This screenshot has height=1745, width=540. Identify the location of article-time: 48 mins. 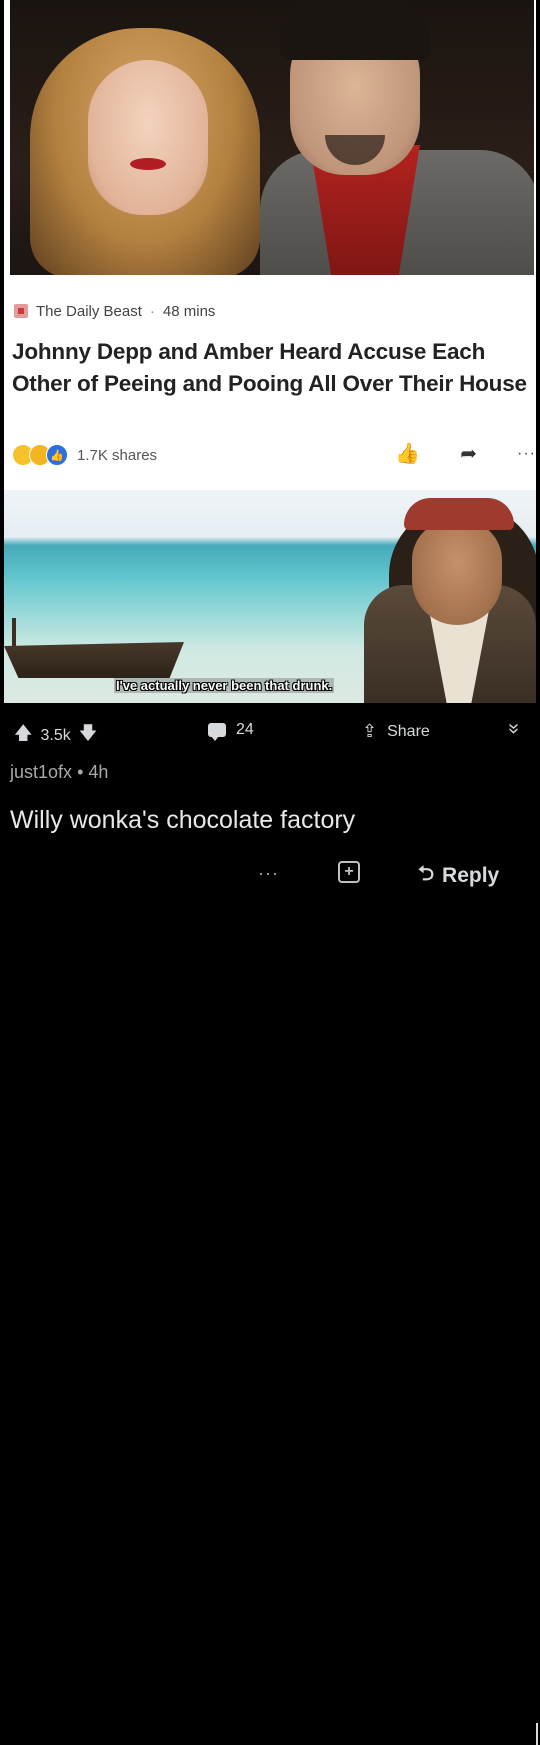
(189, 311).